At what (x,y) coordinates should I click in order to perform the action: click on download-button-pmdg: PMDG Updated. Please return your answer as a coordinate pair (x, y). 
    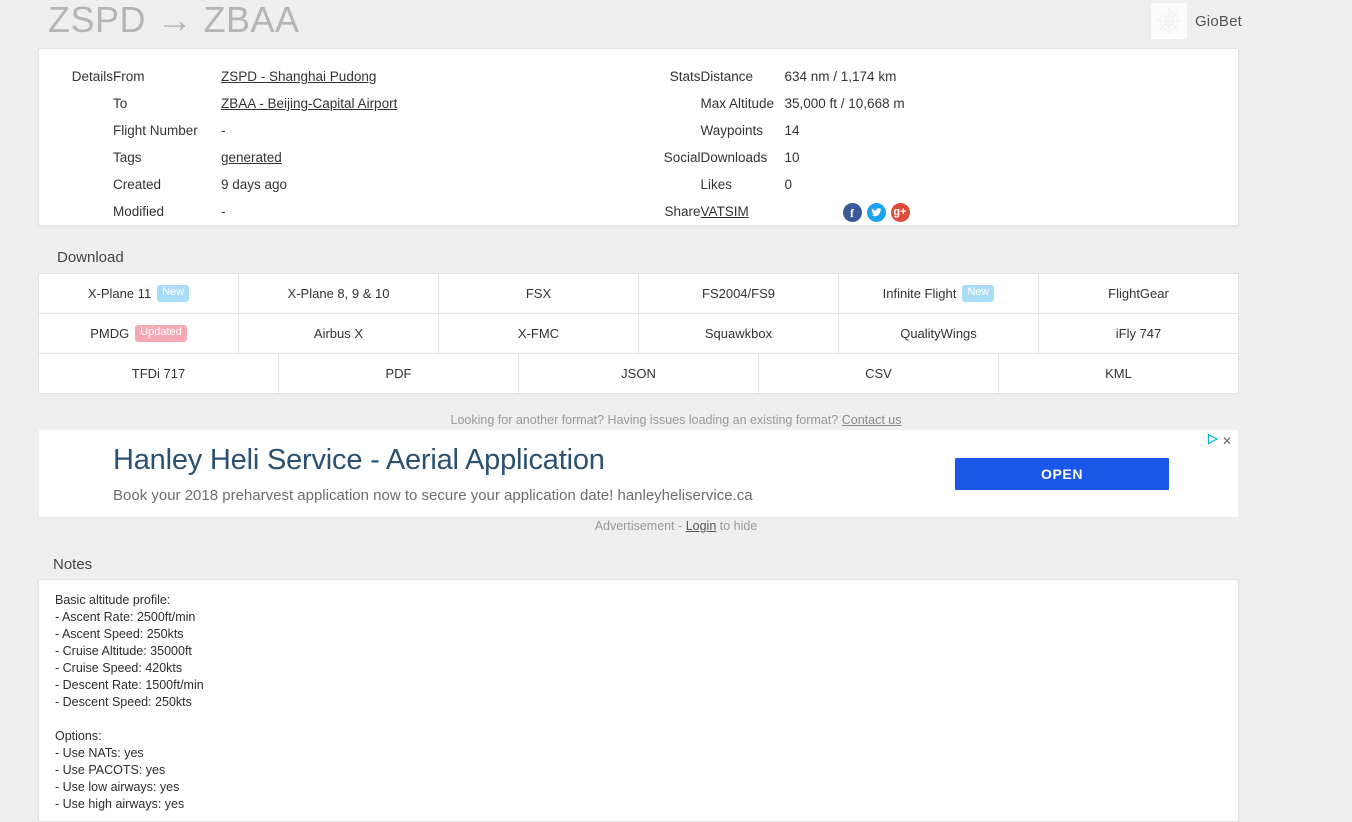
    Looking at the image, I should click on (139, 333).